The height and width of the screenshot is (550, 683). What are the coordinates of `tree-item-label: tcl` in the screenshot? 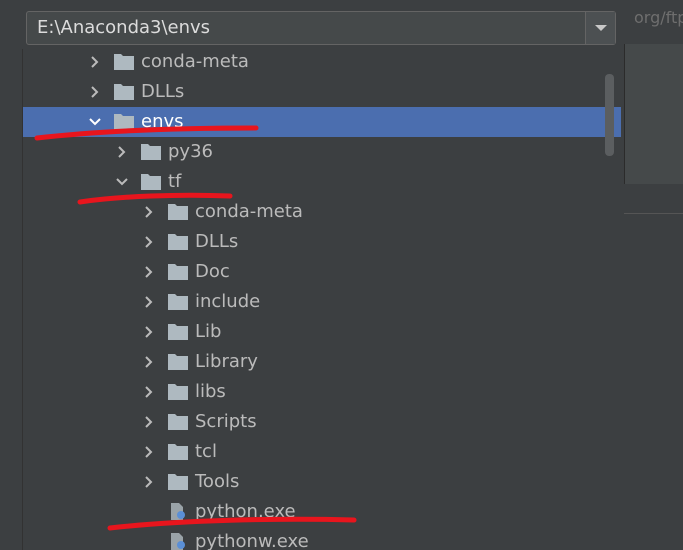 It's located at (206, 451).